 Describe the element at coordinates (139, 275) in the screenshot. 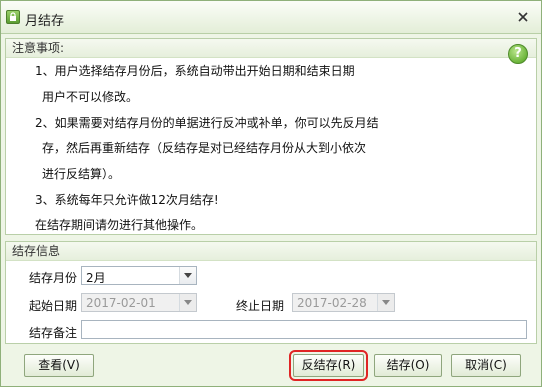

I see `month-select: 2月` at that location.